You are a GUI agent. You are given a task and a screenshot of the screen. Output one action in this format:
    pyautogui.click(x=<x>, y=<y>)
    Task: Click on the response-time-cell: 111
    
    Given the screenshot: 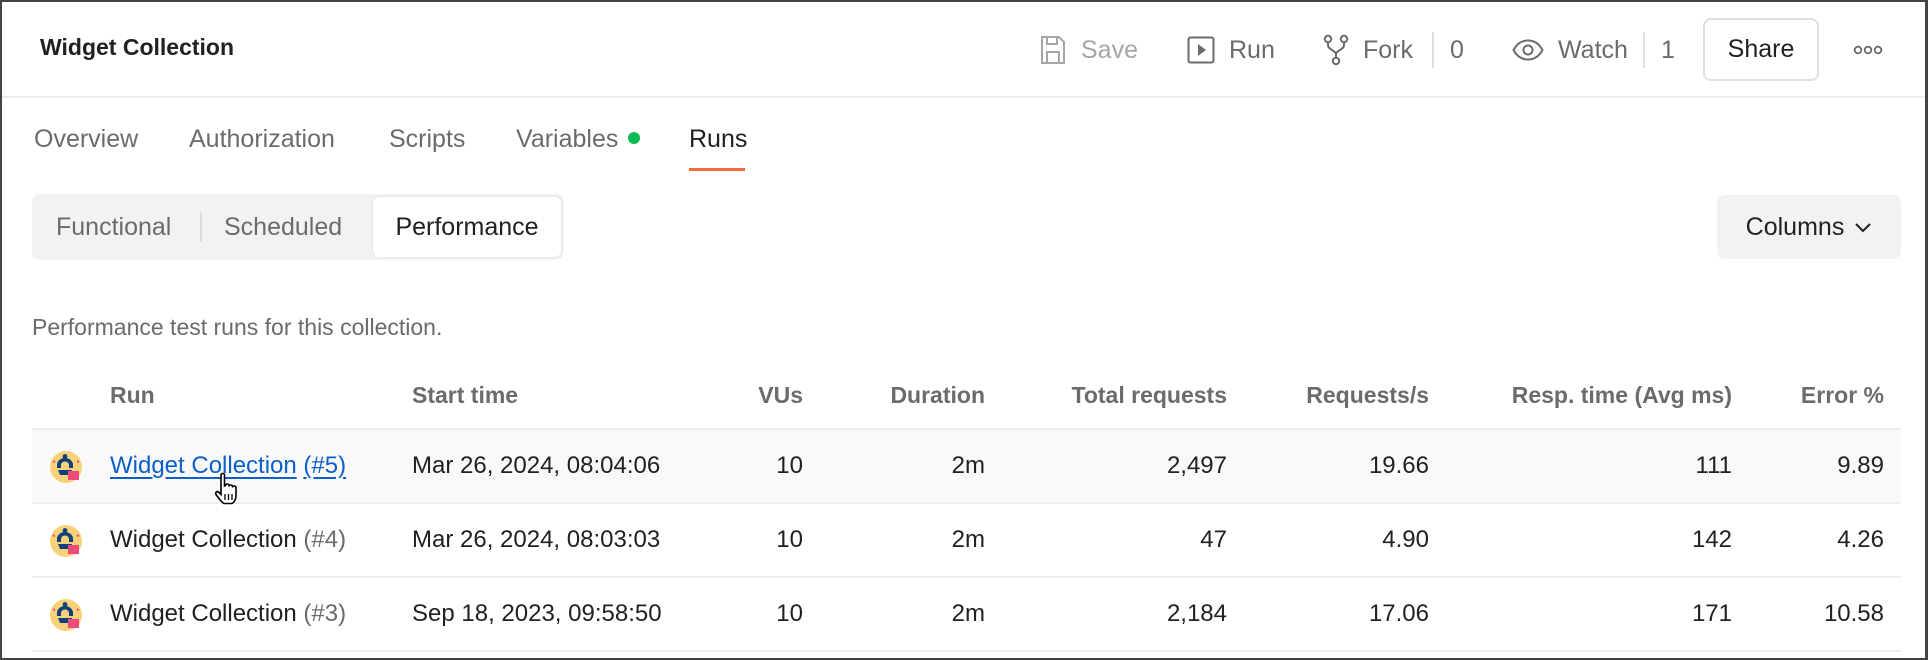 What is the action you would take?
    pyautogui.click(x=1713, y=465)
    